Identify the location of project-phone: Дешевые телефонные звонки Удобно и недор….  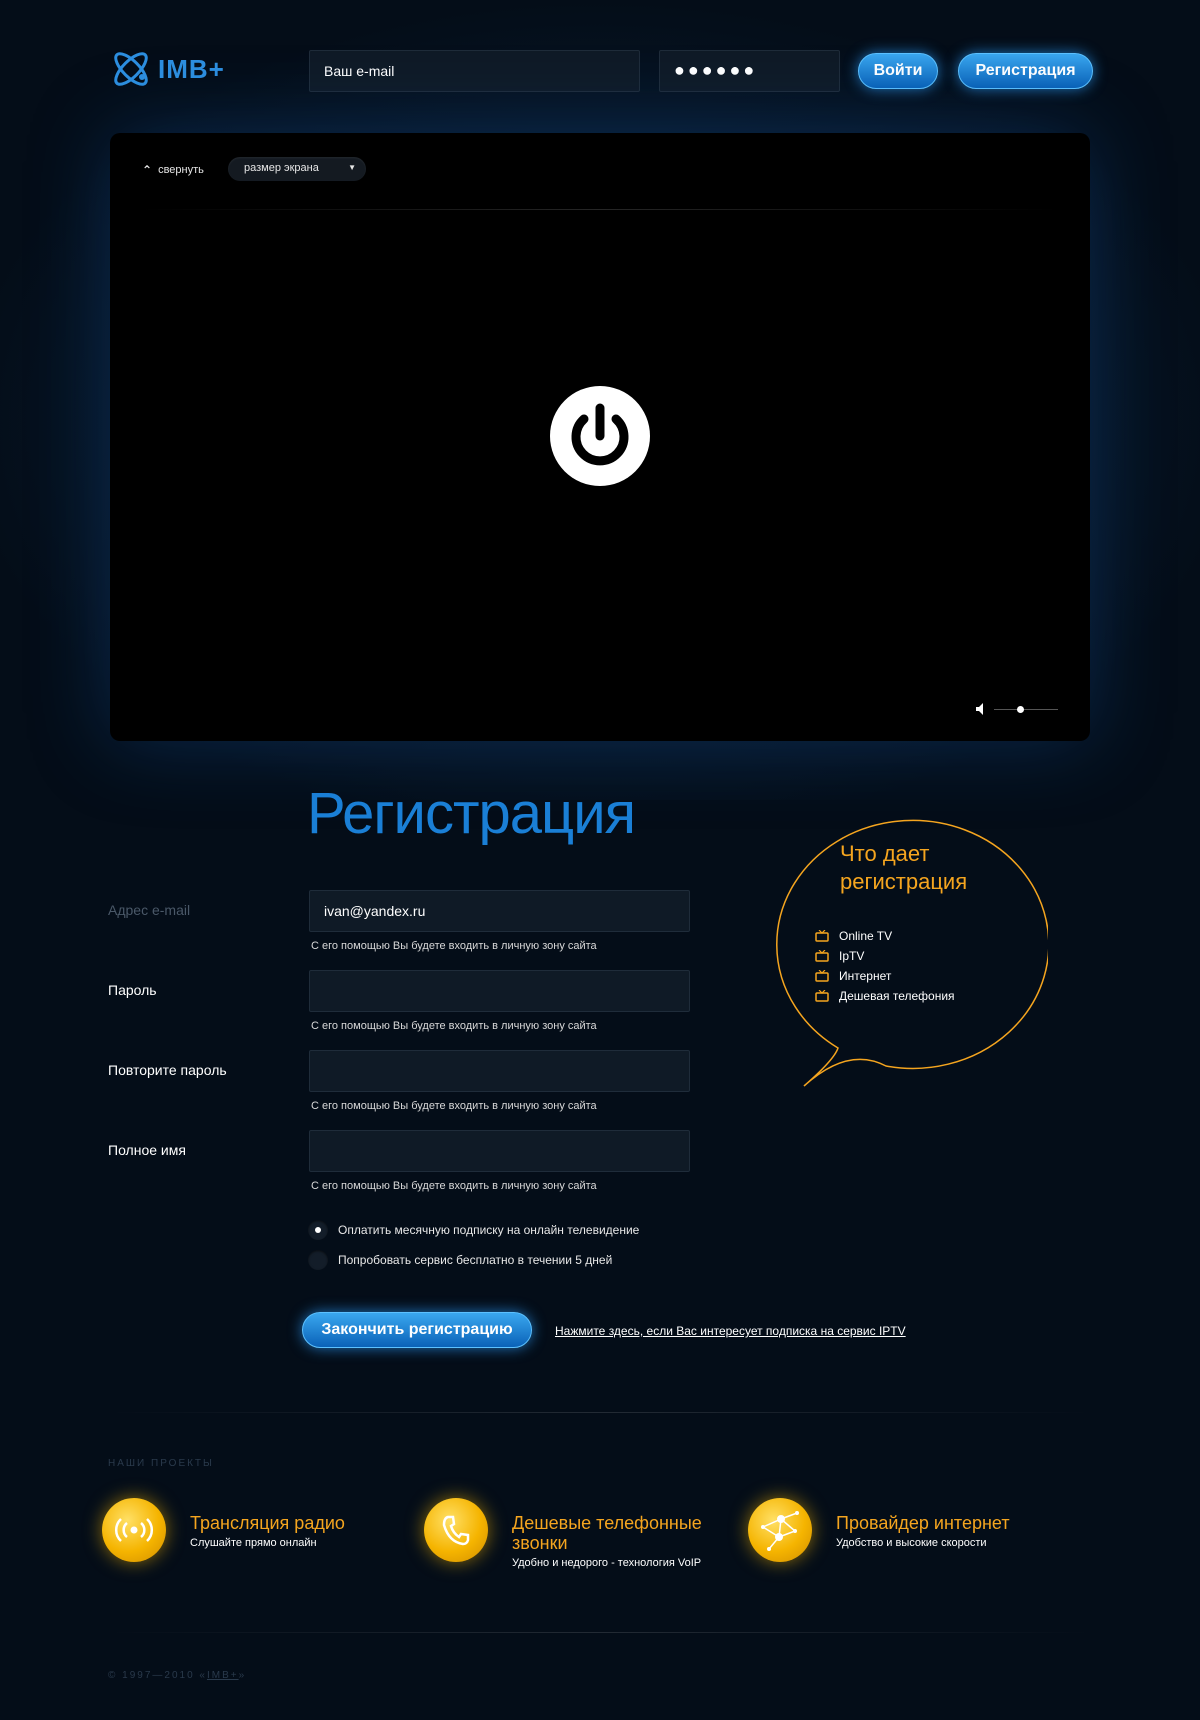
(568, 1534).